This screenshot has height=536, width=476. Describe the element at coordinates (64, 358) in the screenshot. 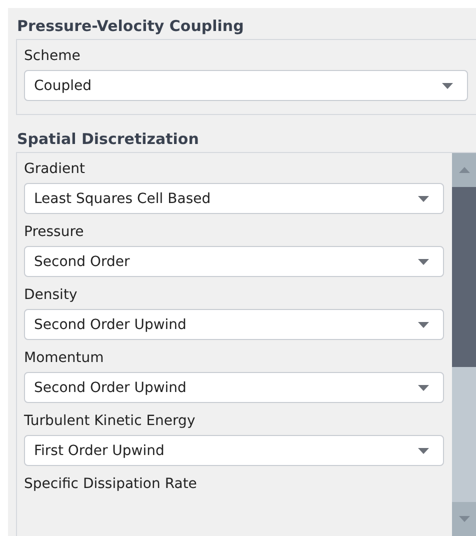

I see `field-label: Momentum` at that location.